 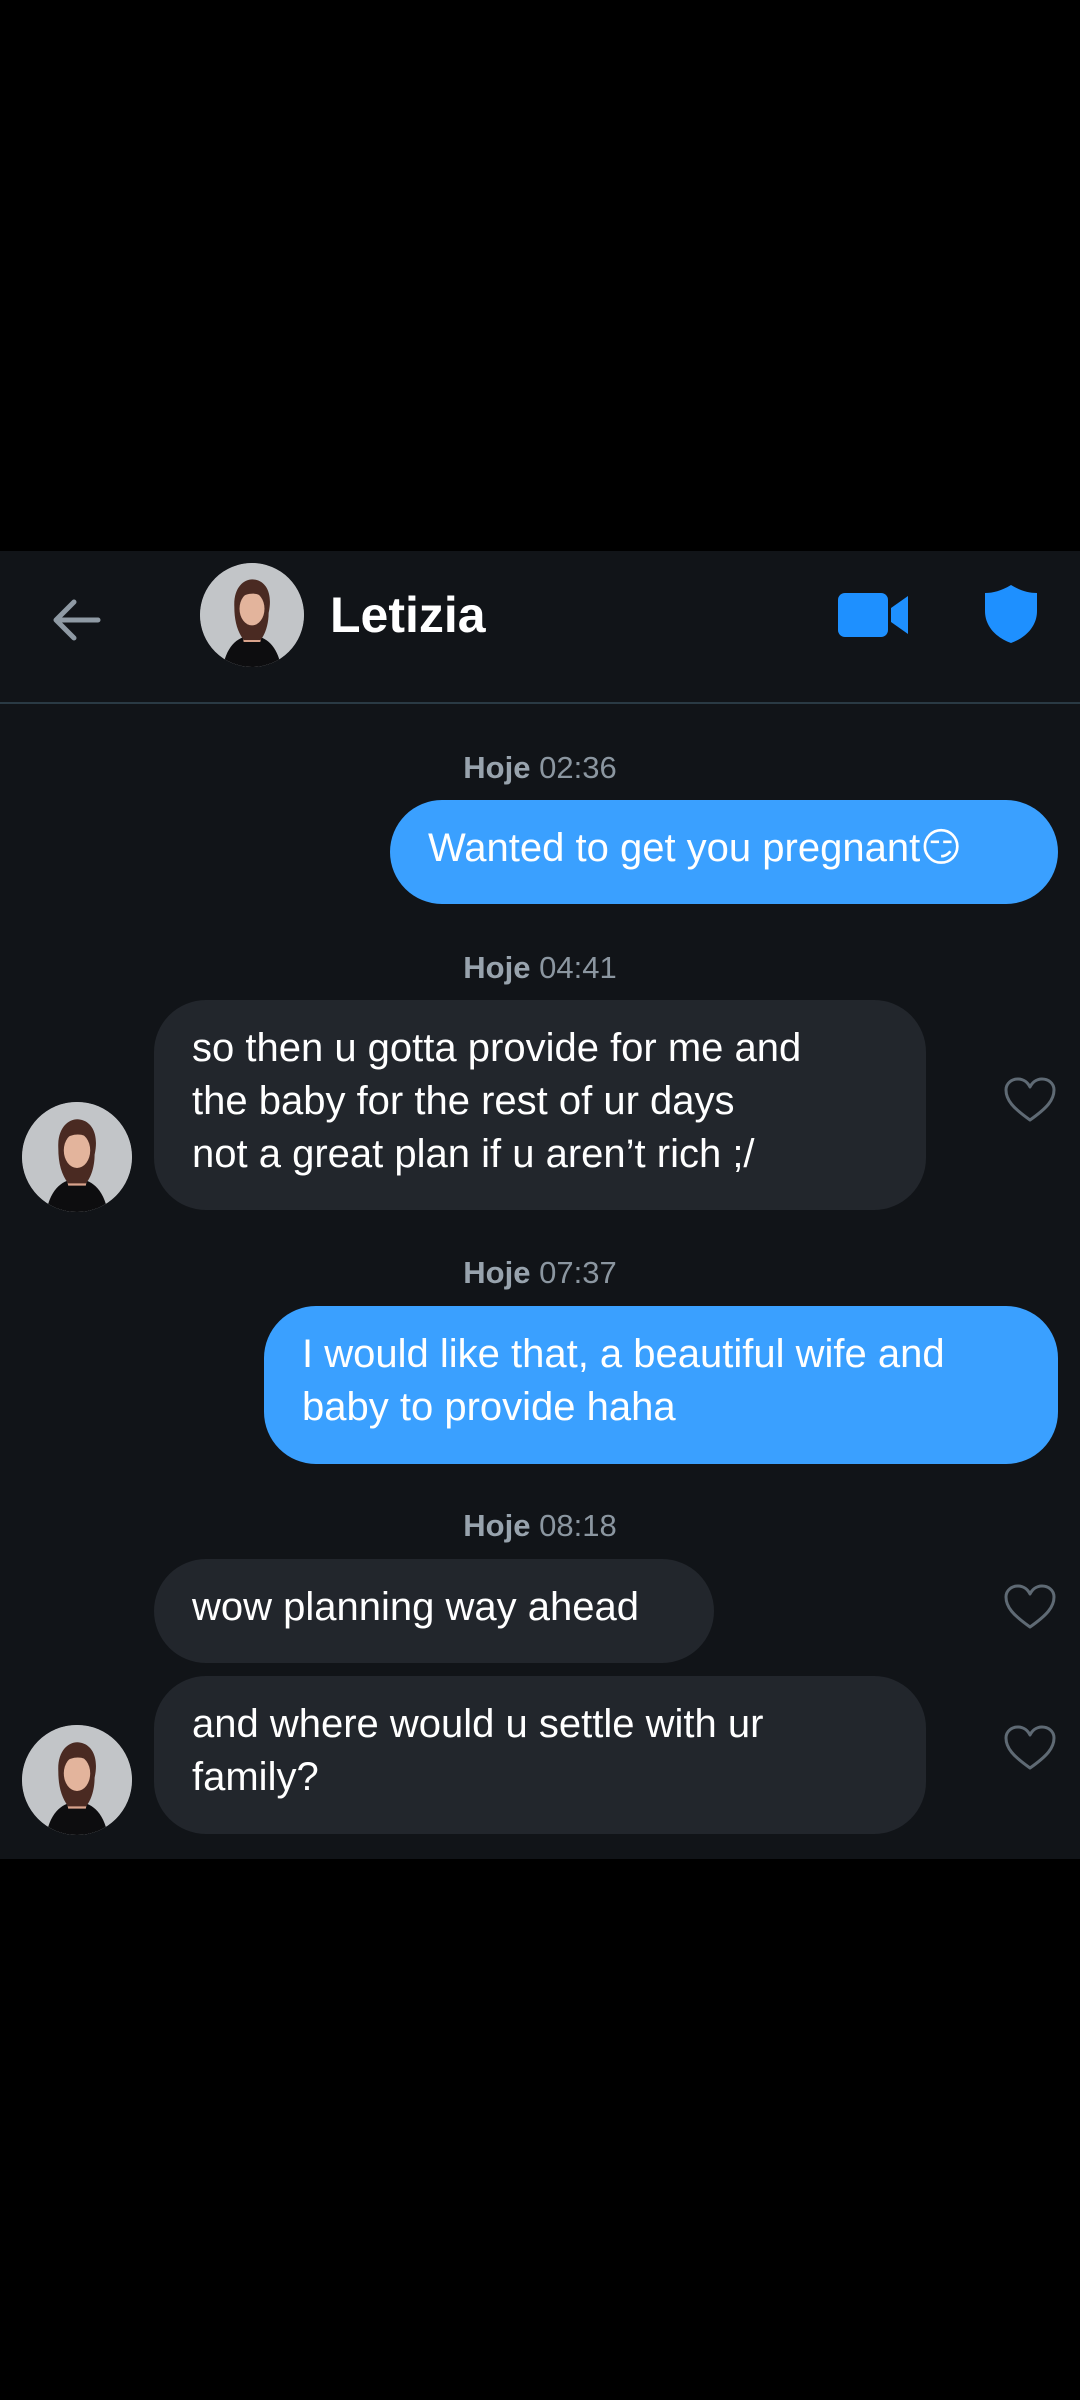 What do you see at coordinates (540, 703) in the screenshot?
I see `header-divider` at bounding box center [540, 703].